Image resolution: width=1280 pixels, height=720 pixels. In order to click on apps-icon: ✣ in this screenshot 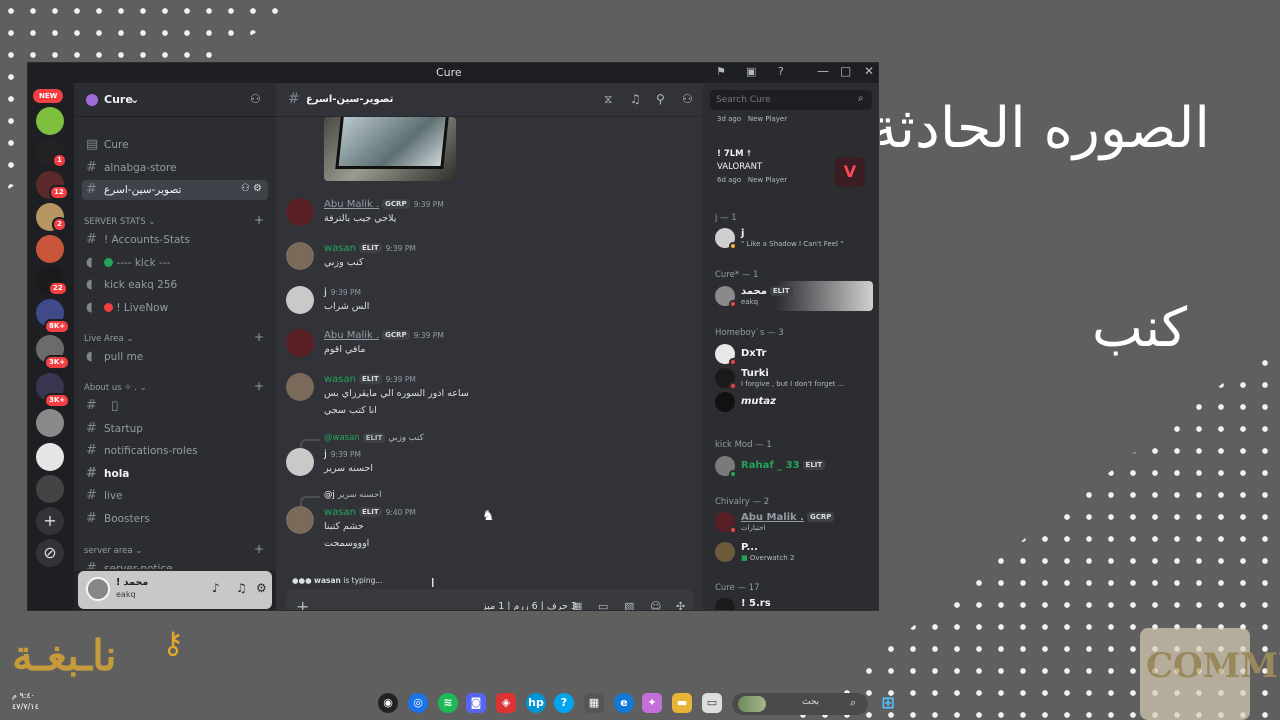, I will do `click(680, 605)`.